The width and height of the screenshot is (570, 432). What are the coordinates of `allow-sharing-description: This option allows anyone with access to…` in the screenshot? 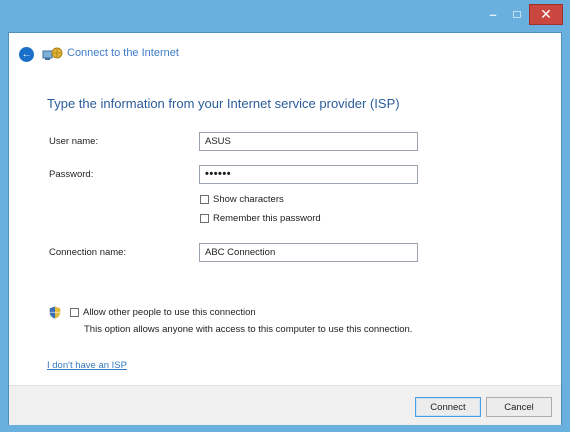 It's located at (248, 329).